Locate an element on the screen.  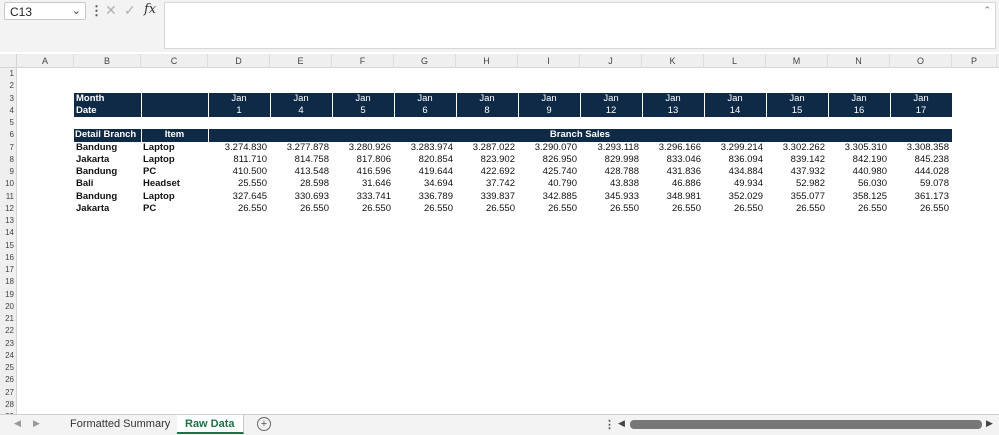
formula-input: ⌃ is located at coordinates (580, 25).